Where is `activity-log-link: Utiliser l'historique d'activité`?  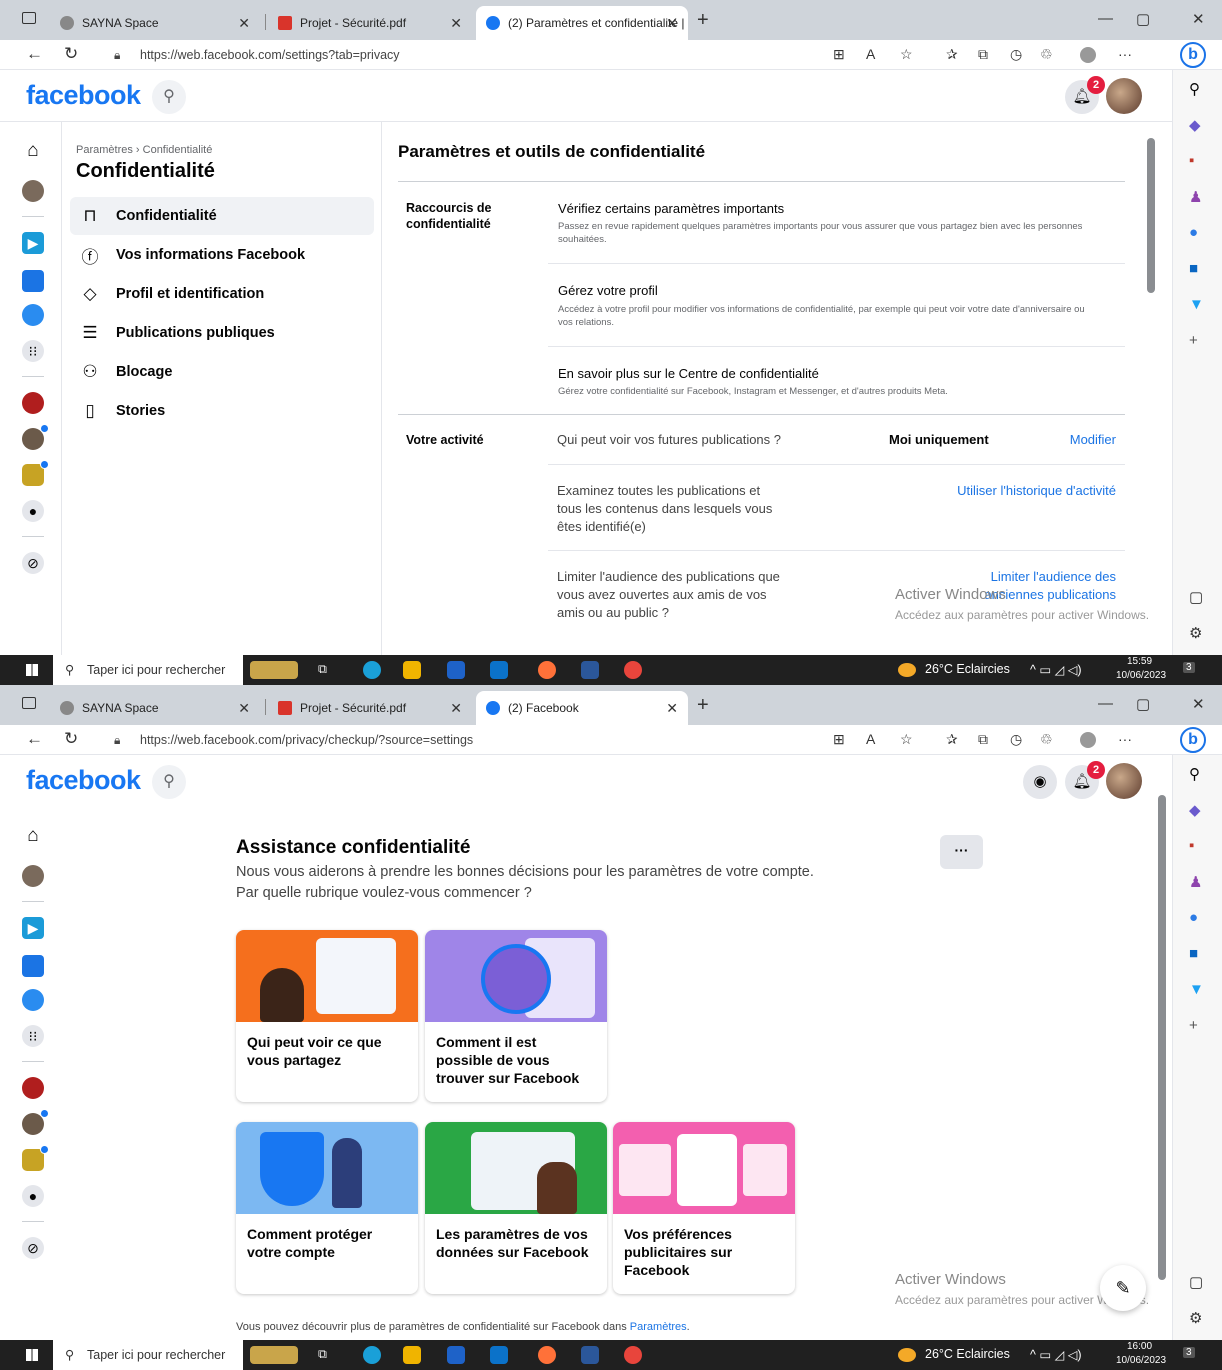
activity-log-link: Utiliser l'historique d'activité is located at coordinates (1036, 491).